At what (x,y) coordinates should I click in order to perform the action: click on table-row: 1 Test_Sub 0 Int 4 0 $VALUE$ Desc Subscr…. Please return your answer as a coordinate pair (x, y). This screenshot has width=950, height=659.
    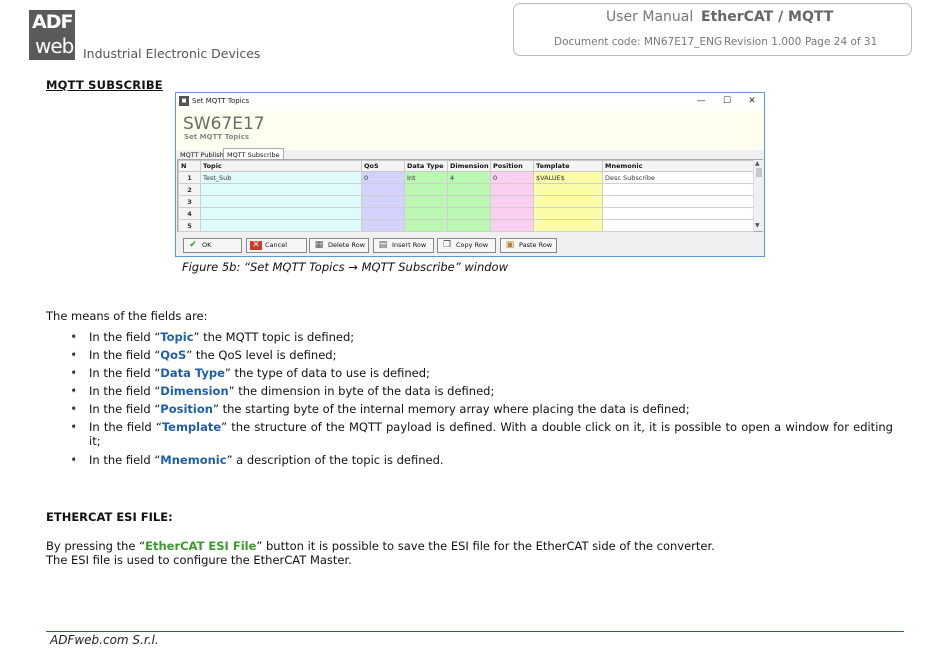
    Looking at the image, I should click on (466, 177).